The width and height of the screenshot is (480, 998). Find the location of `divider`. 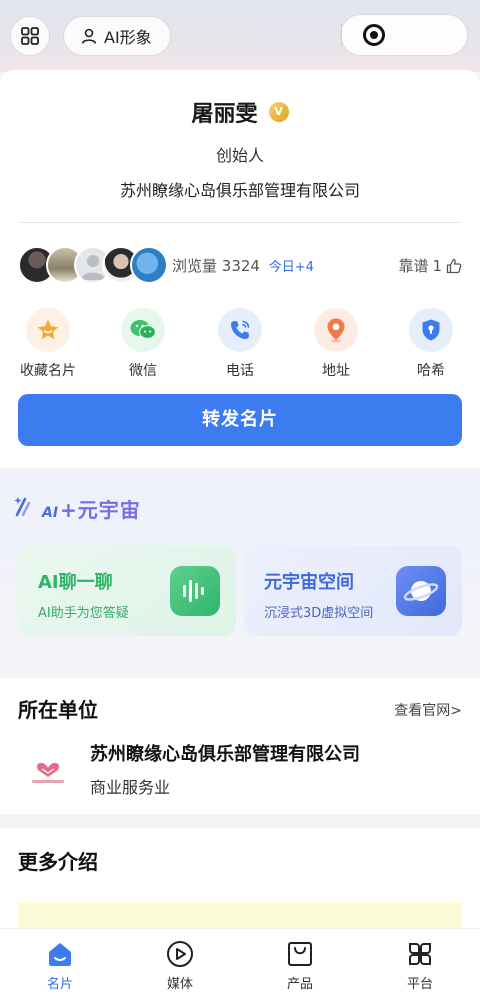

divider is located at coordinates (240, 222).